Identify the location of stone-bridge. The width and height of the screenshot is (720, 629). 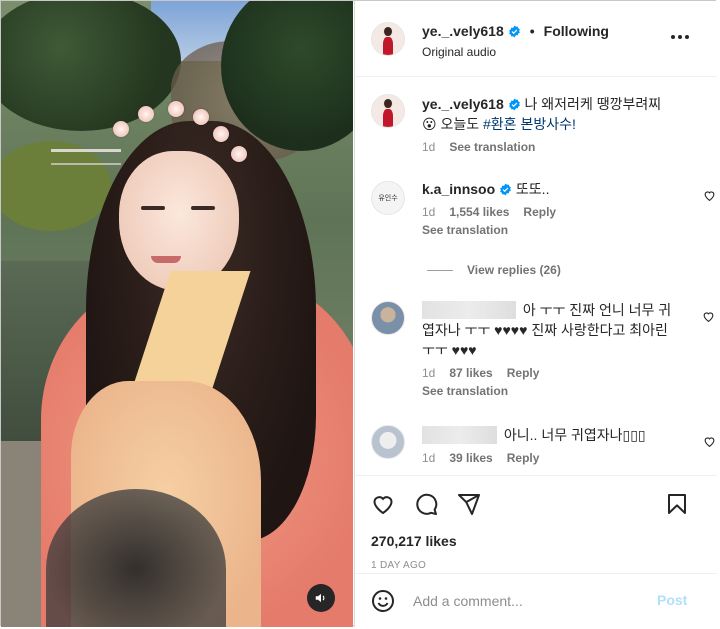
(86, 157).